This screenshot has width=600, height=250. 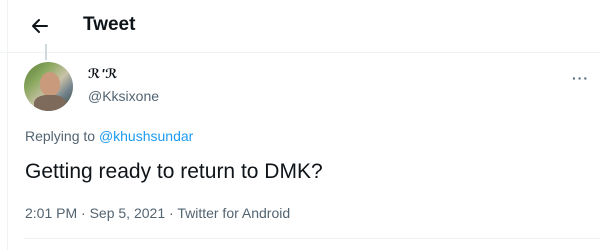 What do you see at coordinates (174, 171) in the screenshot?
I see `tweet-text: Getting ready to return to DMK?` at bounding box center [174, 171].